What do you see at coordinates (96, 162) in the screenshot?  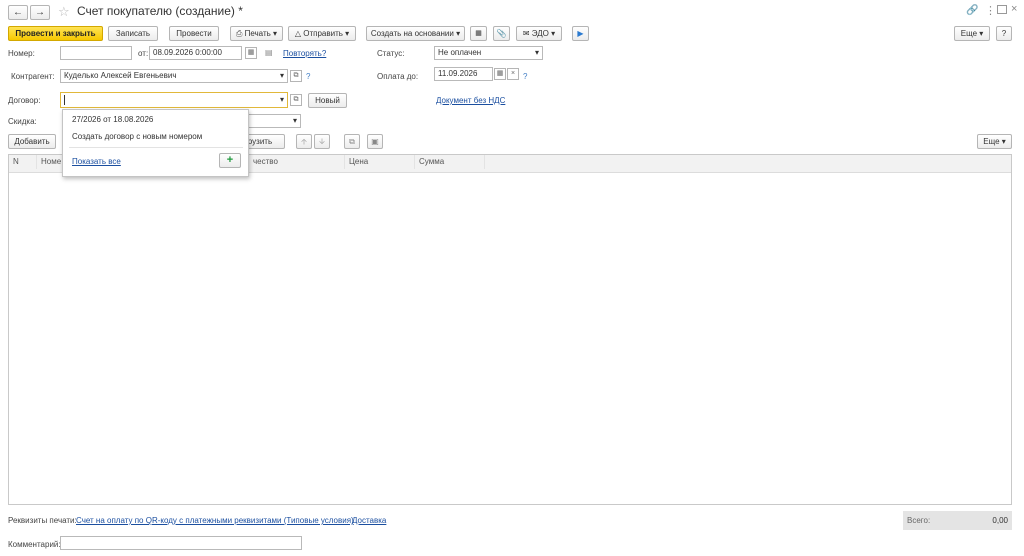 I see `show-all-link: Показать все` at bounding box center [96, 162].